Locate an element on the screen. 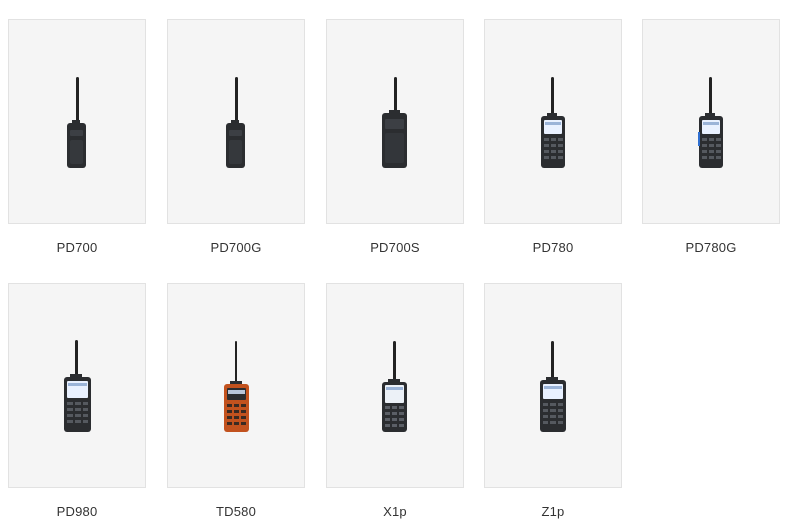 The width and height of the screenshot is (790, 530). radio-keypad-icon is located at coordinates (553, 122).